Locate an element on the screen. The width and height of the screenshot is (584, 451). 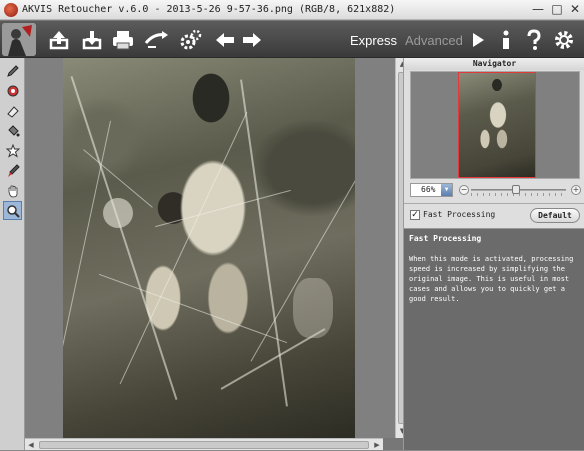
horizontal-scroll-thumb is located at coordinates (204, 445).